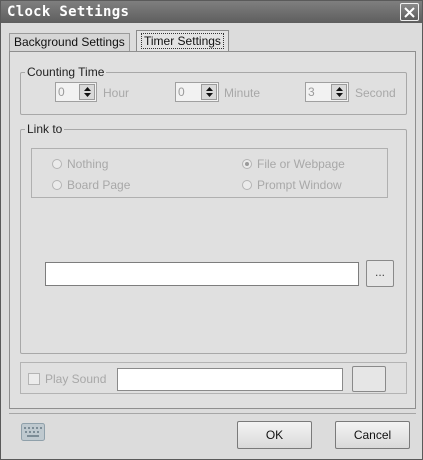 The height and width of the screenshot is (460, 423). Describe the element at coordinates (242, 93) in the screenshot. I see `minute-unit: Minute` at that location.